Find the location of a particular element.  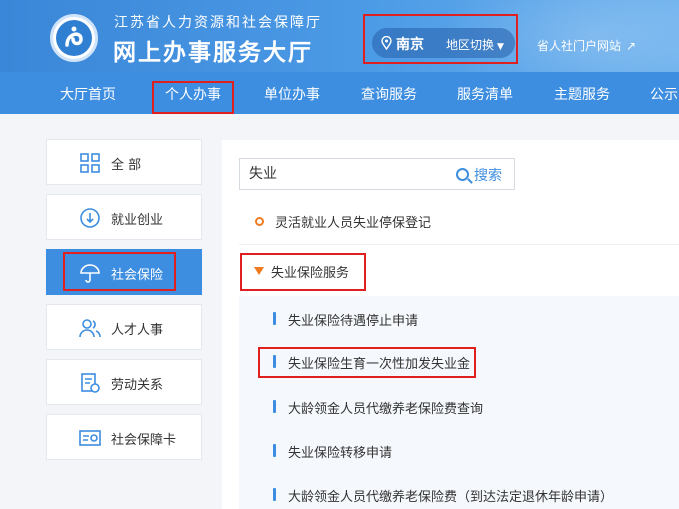

sidebar-item-label: 人才人事 is located at coordinates (137, 330).